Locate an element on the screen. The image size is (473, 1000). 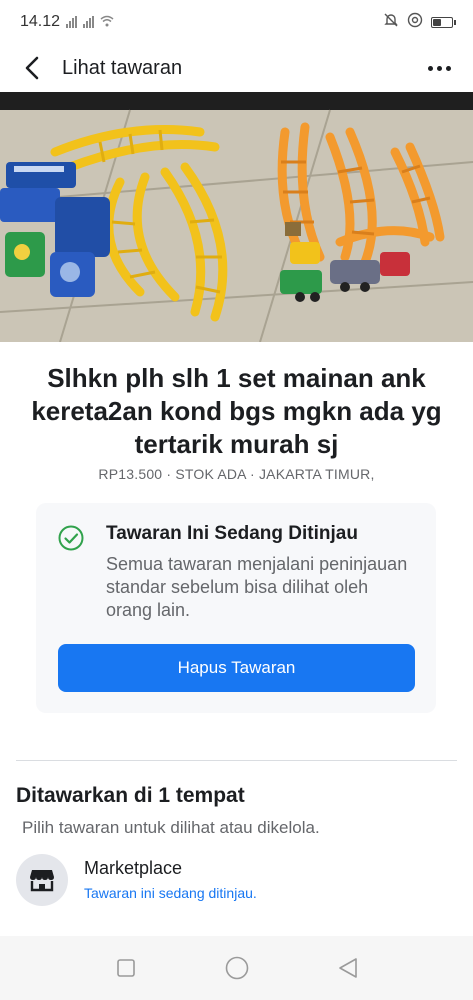
chevron-left-icon is located at coordinates (32, 68).